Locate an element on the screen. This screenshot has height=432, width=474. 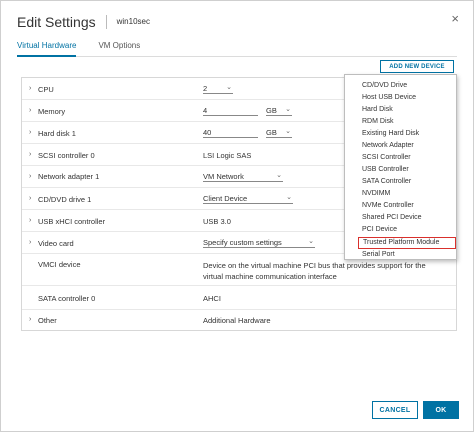
hard-disk-input: 40 is located at coordinates (230, 133).